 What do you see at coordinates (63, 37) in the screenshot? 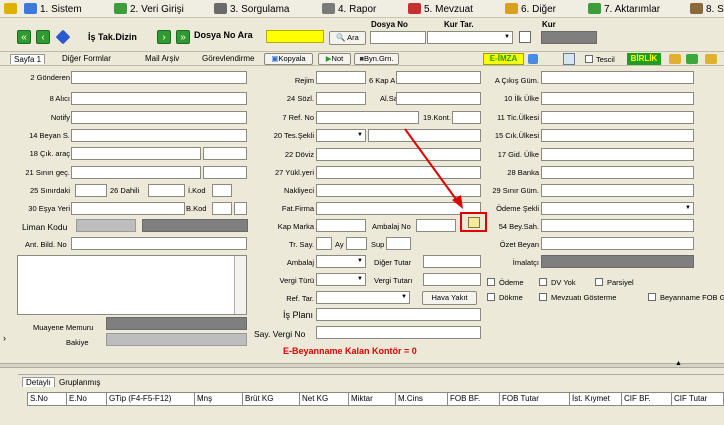
I see `diamond-icon` at bounding box center [63, 37].